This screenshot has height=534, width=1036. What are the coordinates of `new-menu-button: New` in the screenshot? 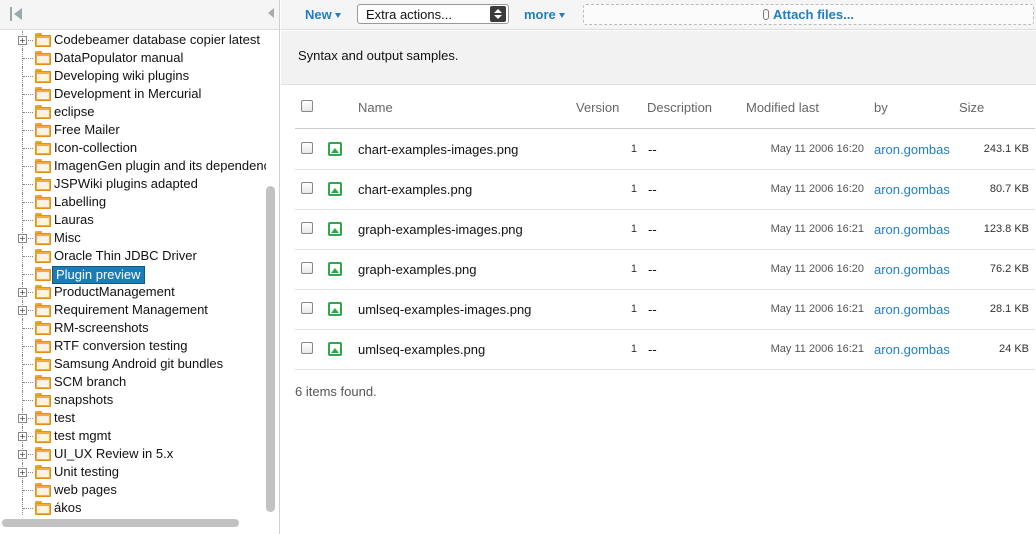 It's located at (323, 14).